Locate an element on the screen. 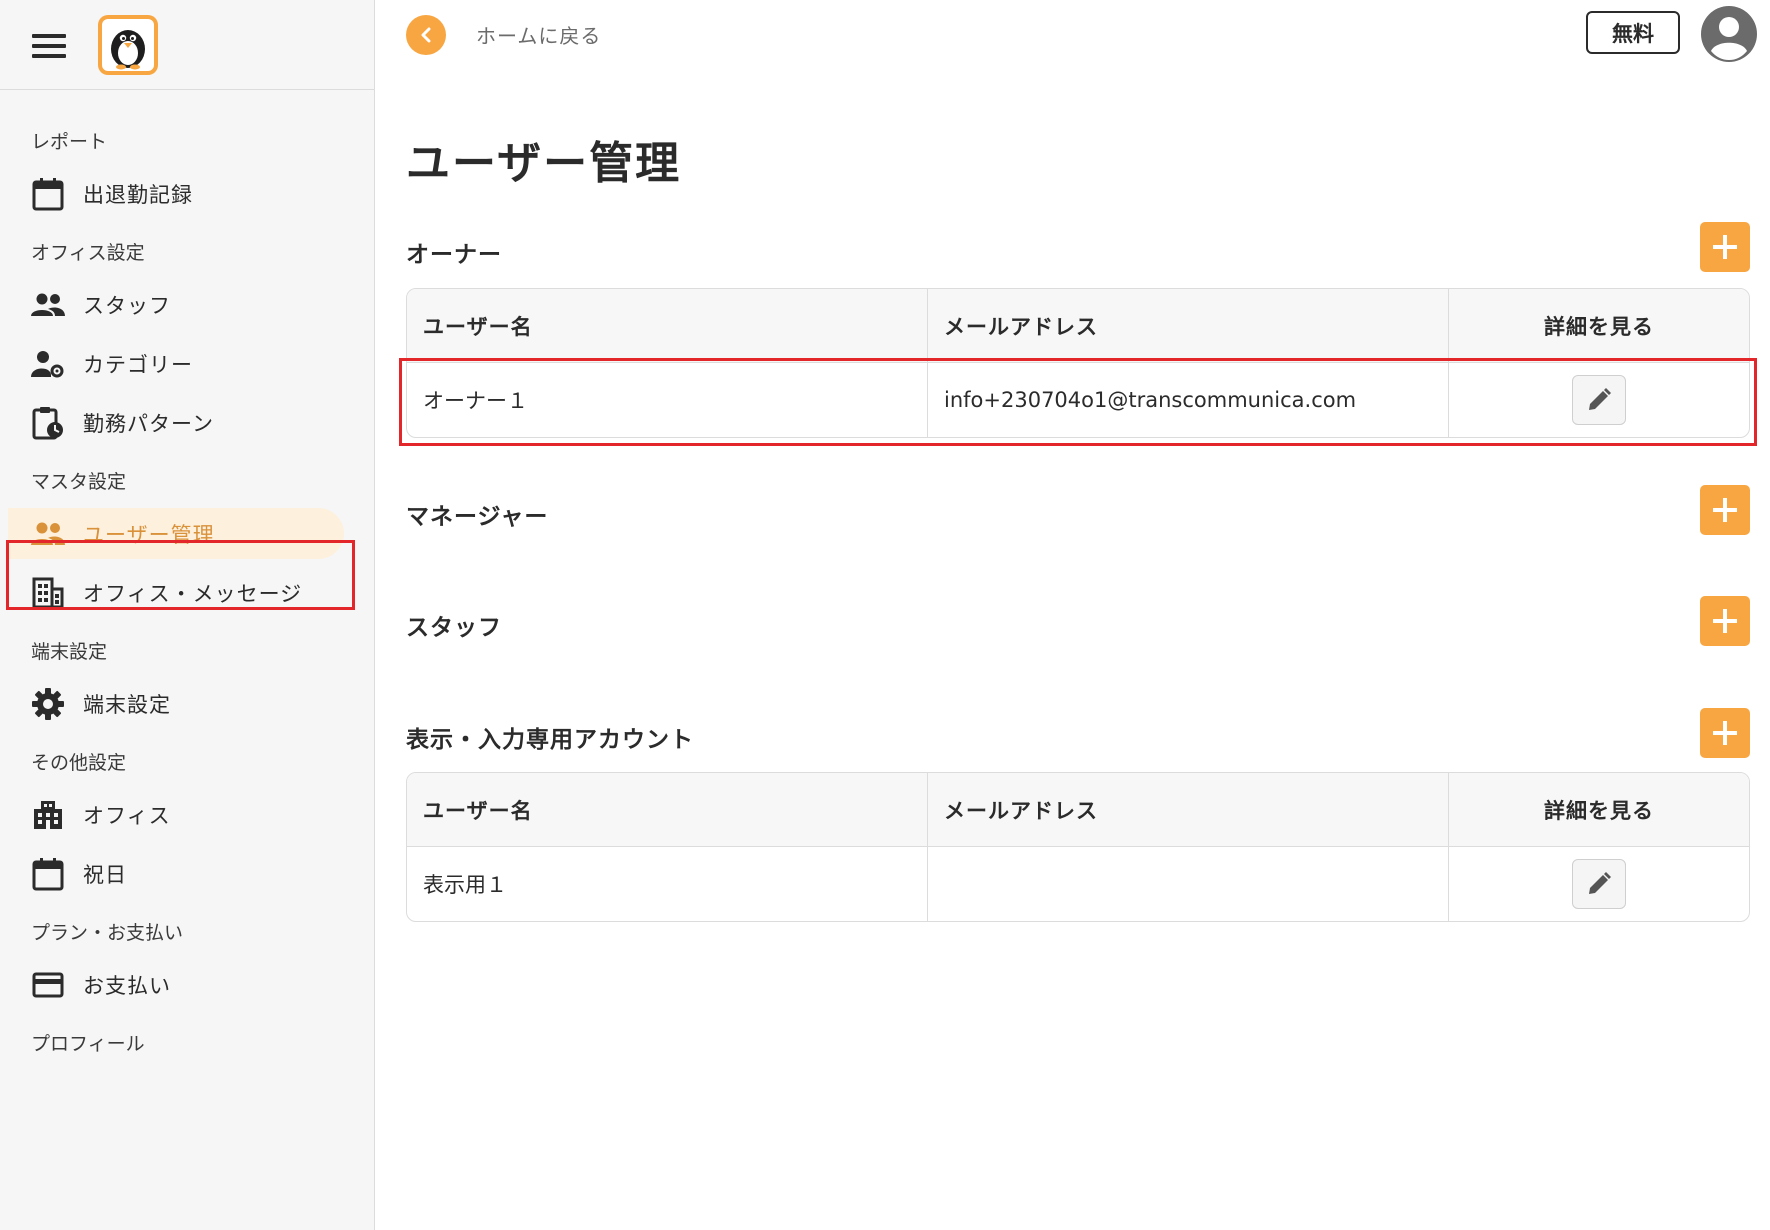 This screenshot has height=1230, width=1770. section-title: その他設定 is located at coordinates (79, 763).